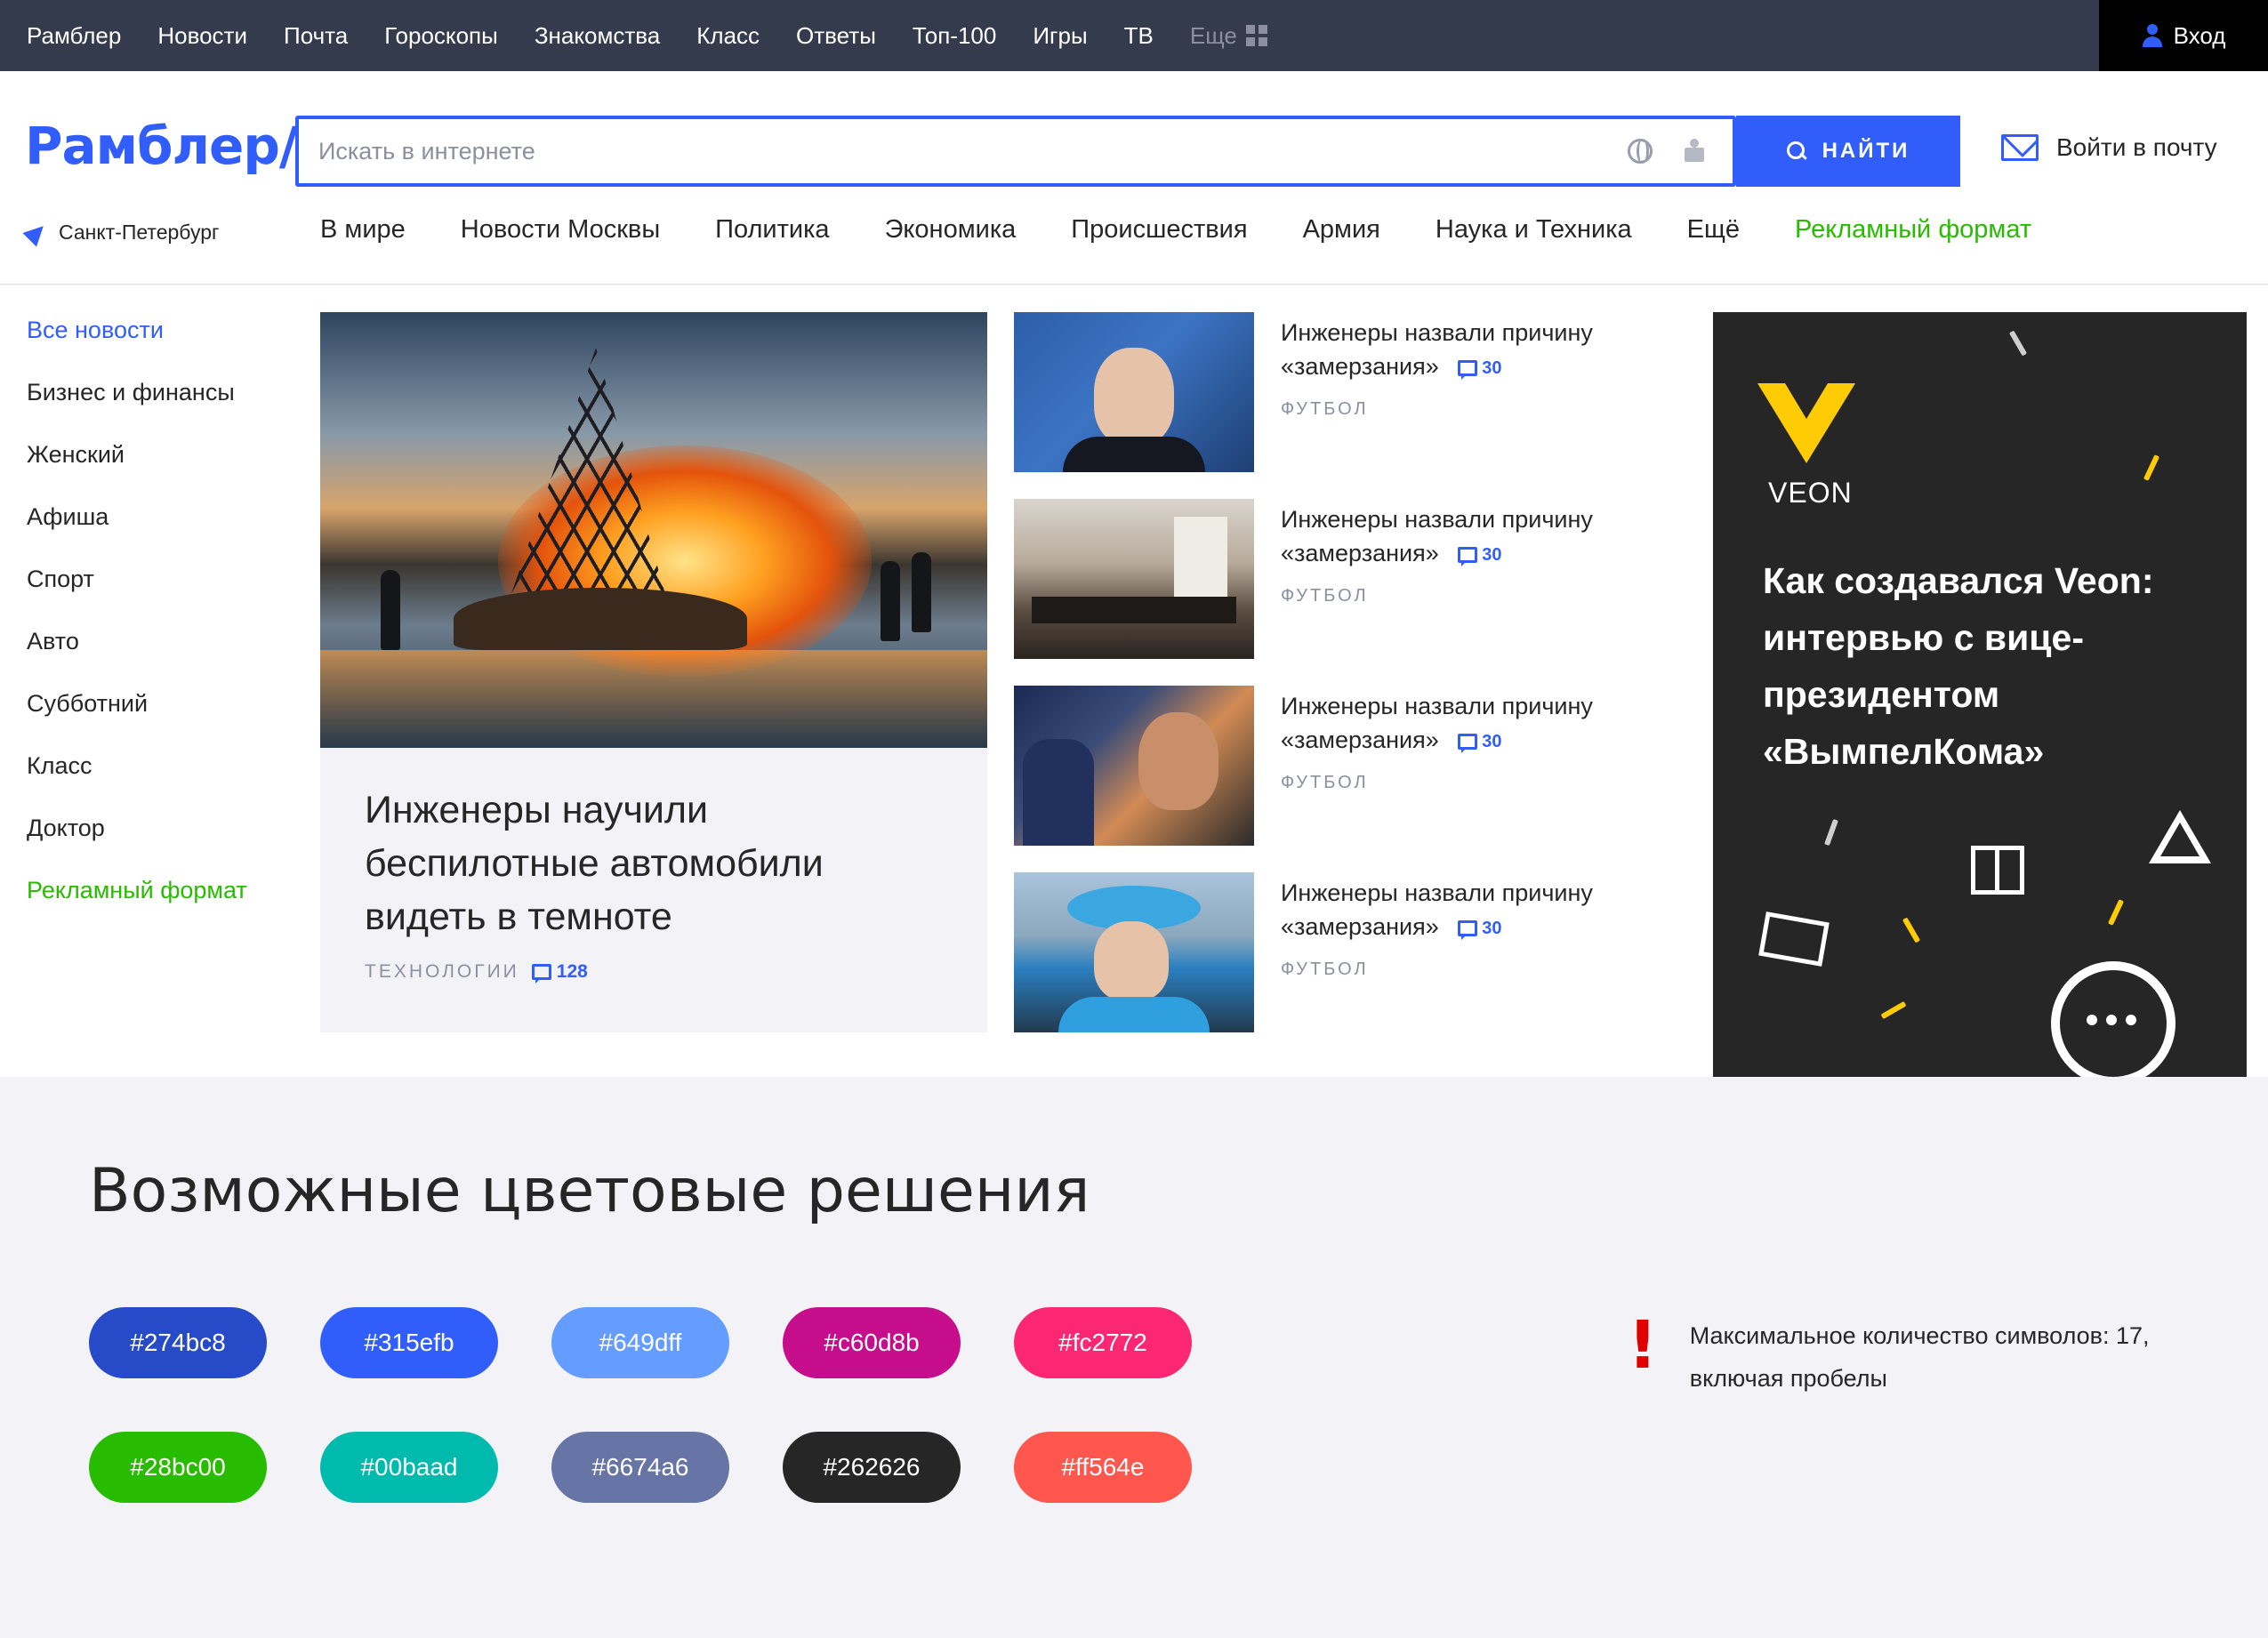 The height and width of the screenshot is (1638, 2268). What do you see at coordinates (1159, 230) in the screenshot?
I see `nav-incidents: Происшествия` at bounding box center [1159, 230].